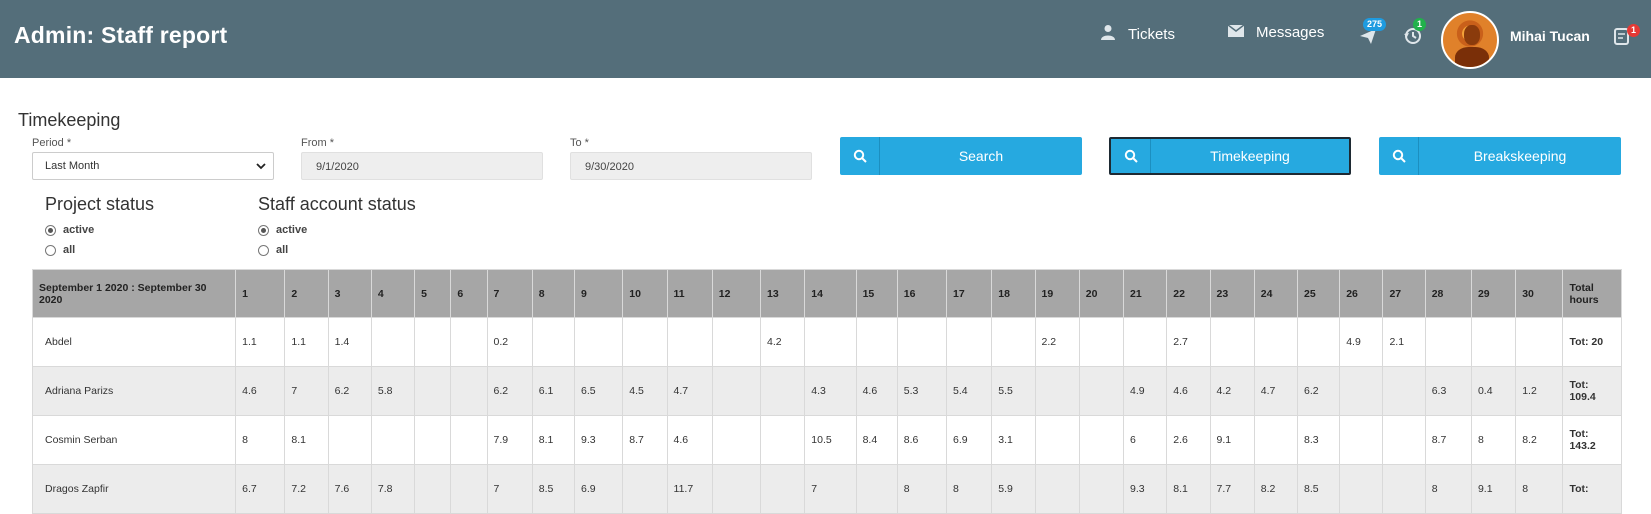 The width and height of the screenshot is (1651, 514). What do you see at coordinates (393, 489) in the screenshot?
I see `hours-cell: 7.8` at bounding box center [393, 489].